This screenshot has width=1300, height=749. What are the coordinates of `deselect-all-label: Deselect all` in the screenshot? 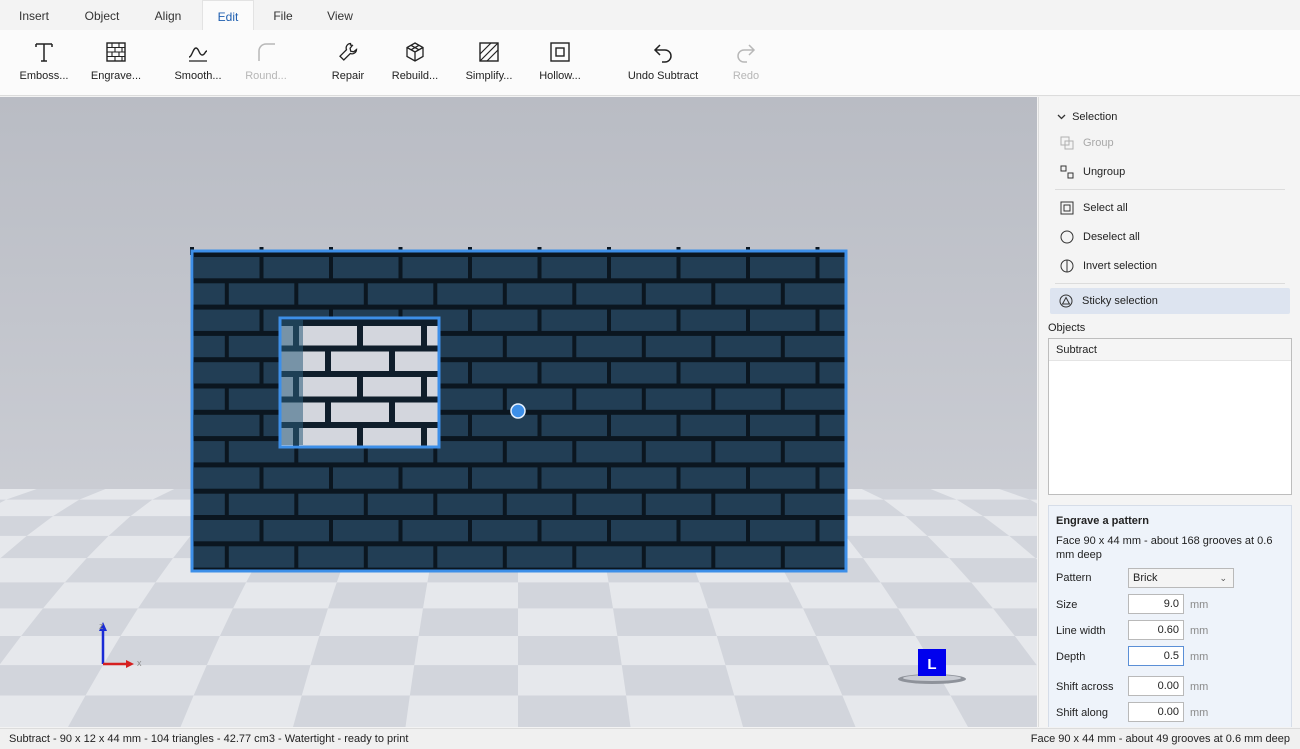 It's located at (1111, 237).